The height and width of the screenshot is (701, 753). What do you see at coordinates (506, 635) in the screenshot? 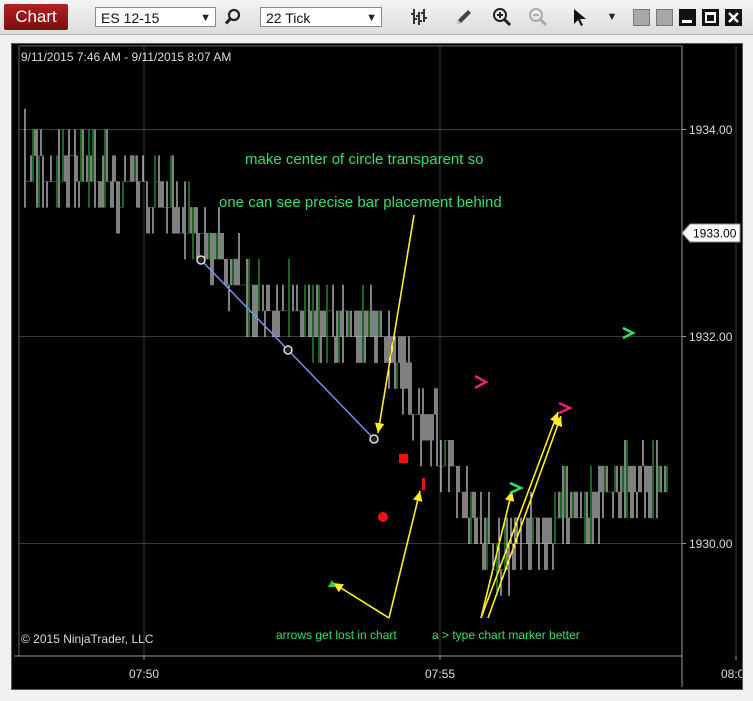
I see `annotation-marker-better: a > type chart marker better` at bounding box center [506, 635].